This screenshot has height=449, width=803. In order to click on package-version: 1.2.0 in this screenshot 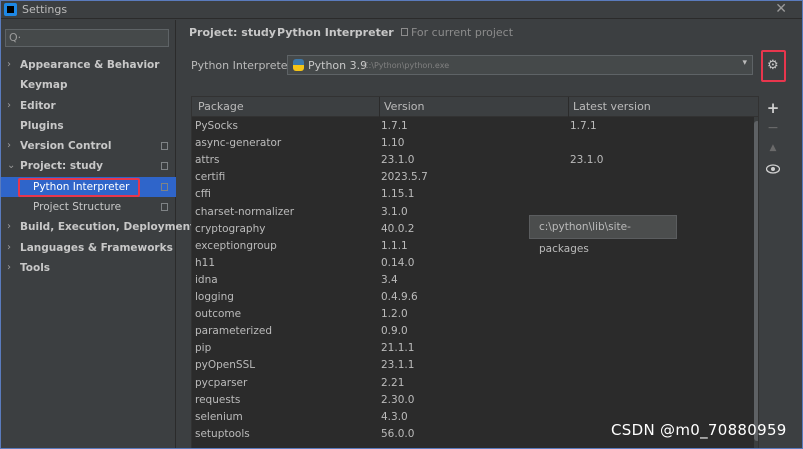, I will do `click(394, 314)`.